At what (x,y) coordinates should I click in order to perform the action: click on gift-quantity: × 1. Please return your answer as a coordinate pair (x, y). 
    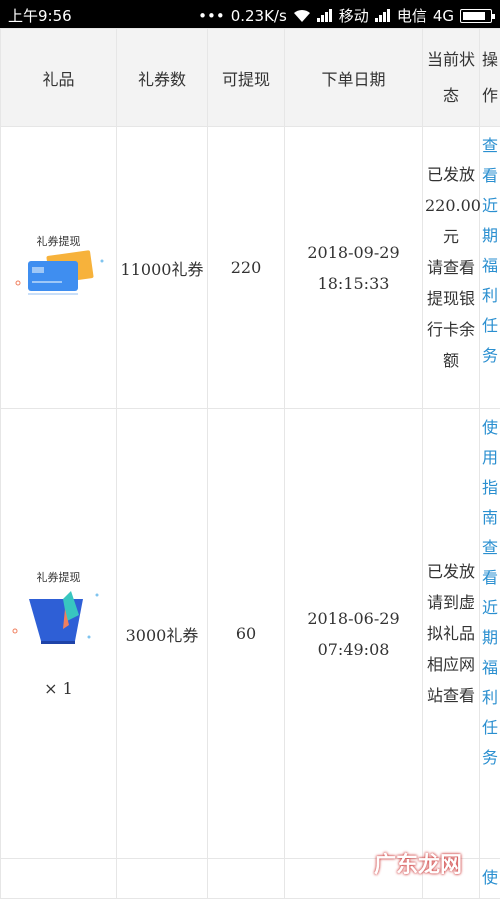
    Looking at the image, I should click on (58, 688).